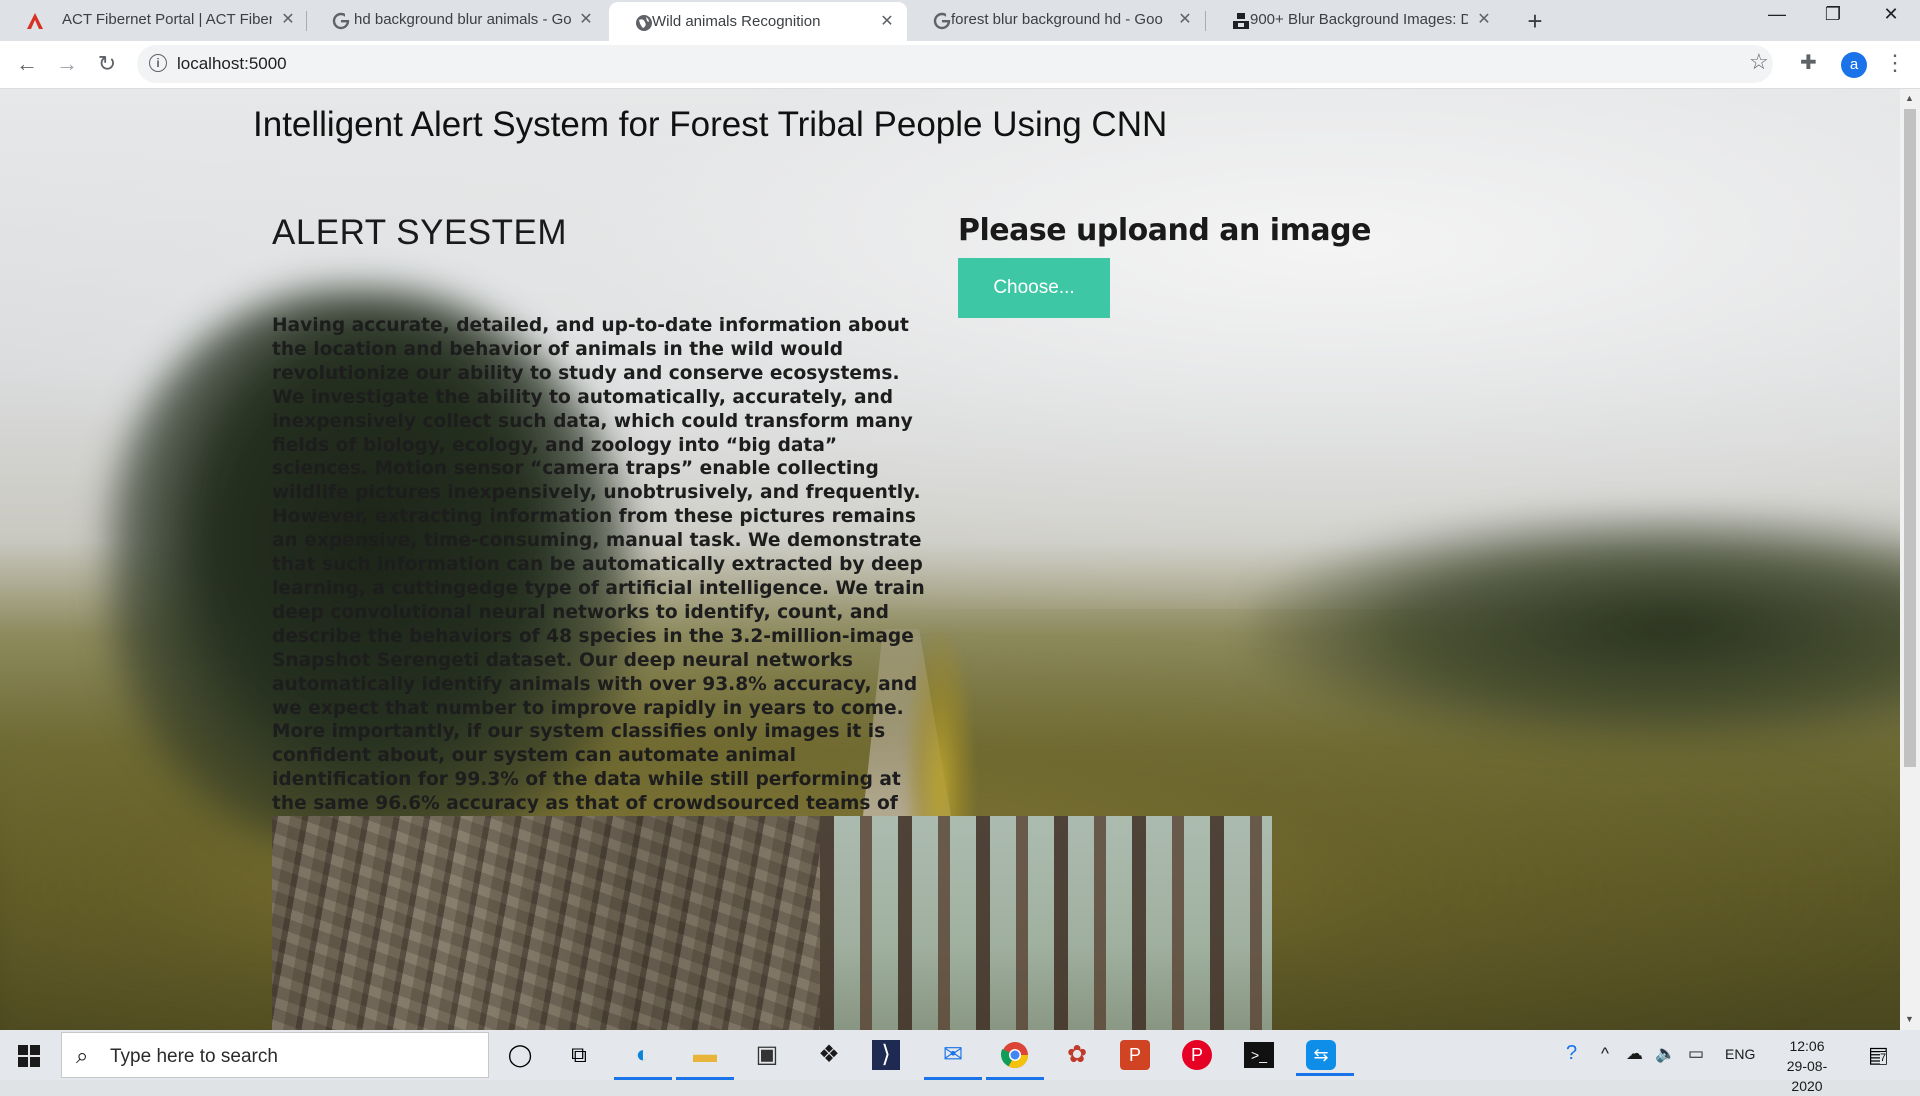  I want to click on unsplash-icon, so click(1241, 21).